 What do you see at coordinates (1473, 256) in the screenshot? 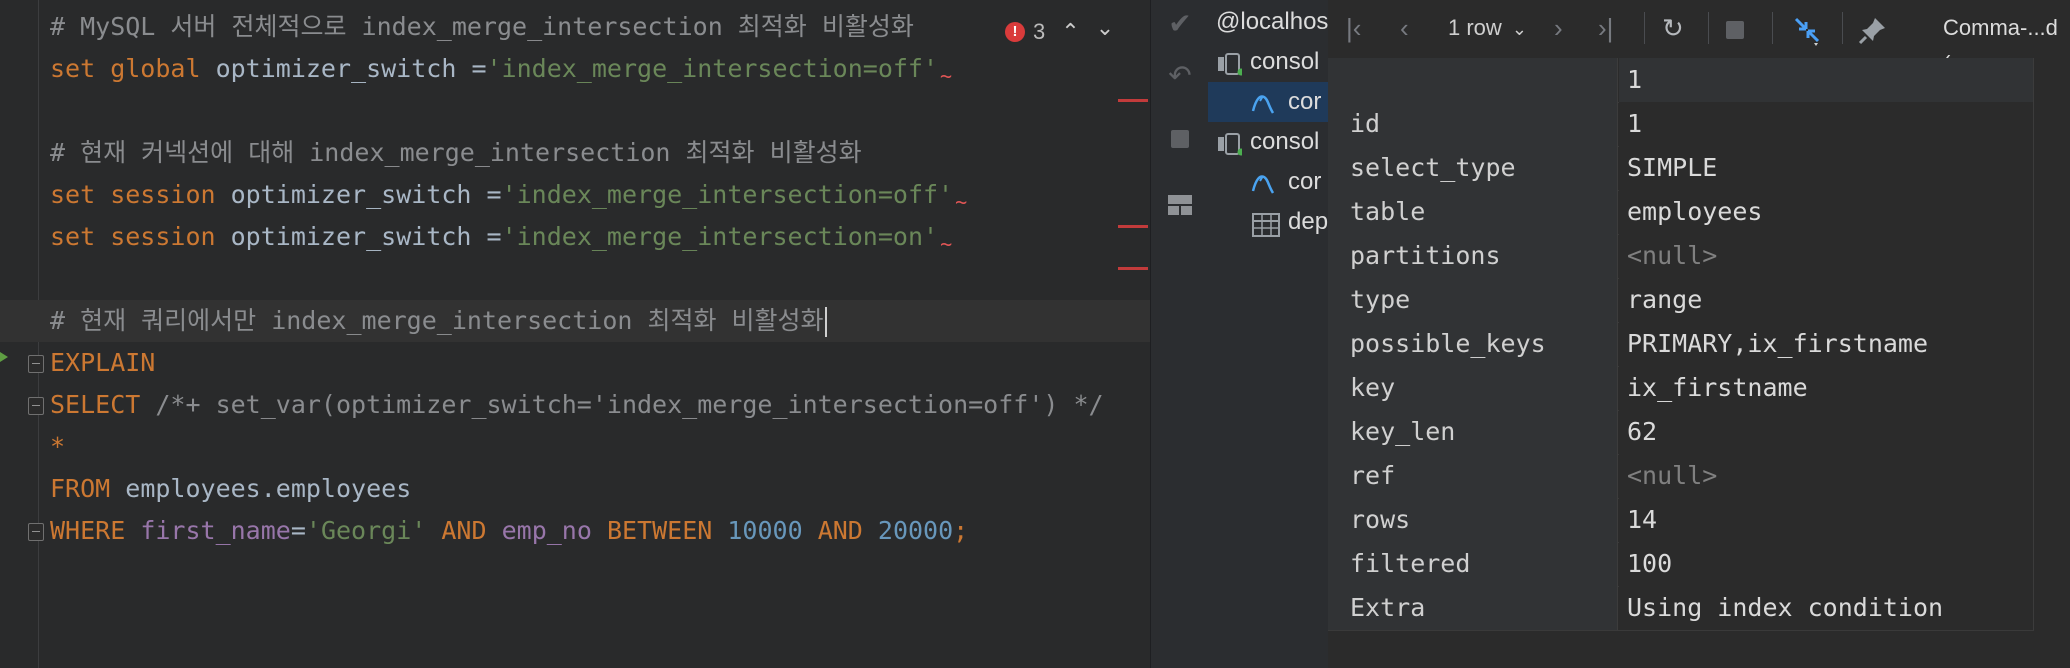
I see `field-name-cell: partitions` at bounding box center [1473, 256].